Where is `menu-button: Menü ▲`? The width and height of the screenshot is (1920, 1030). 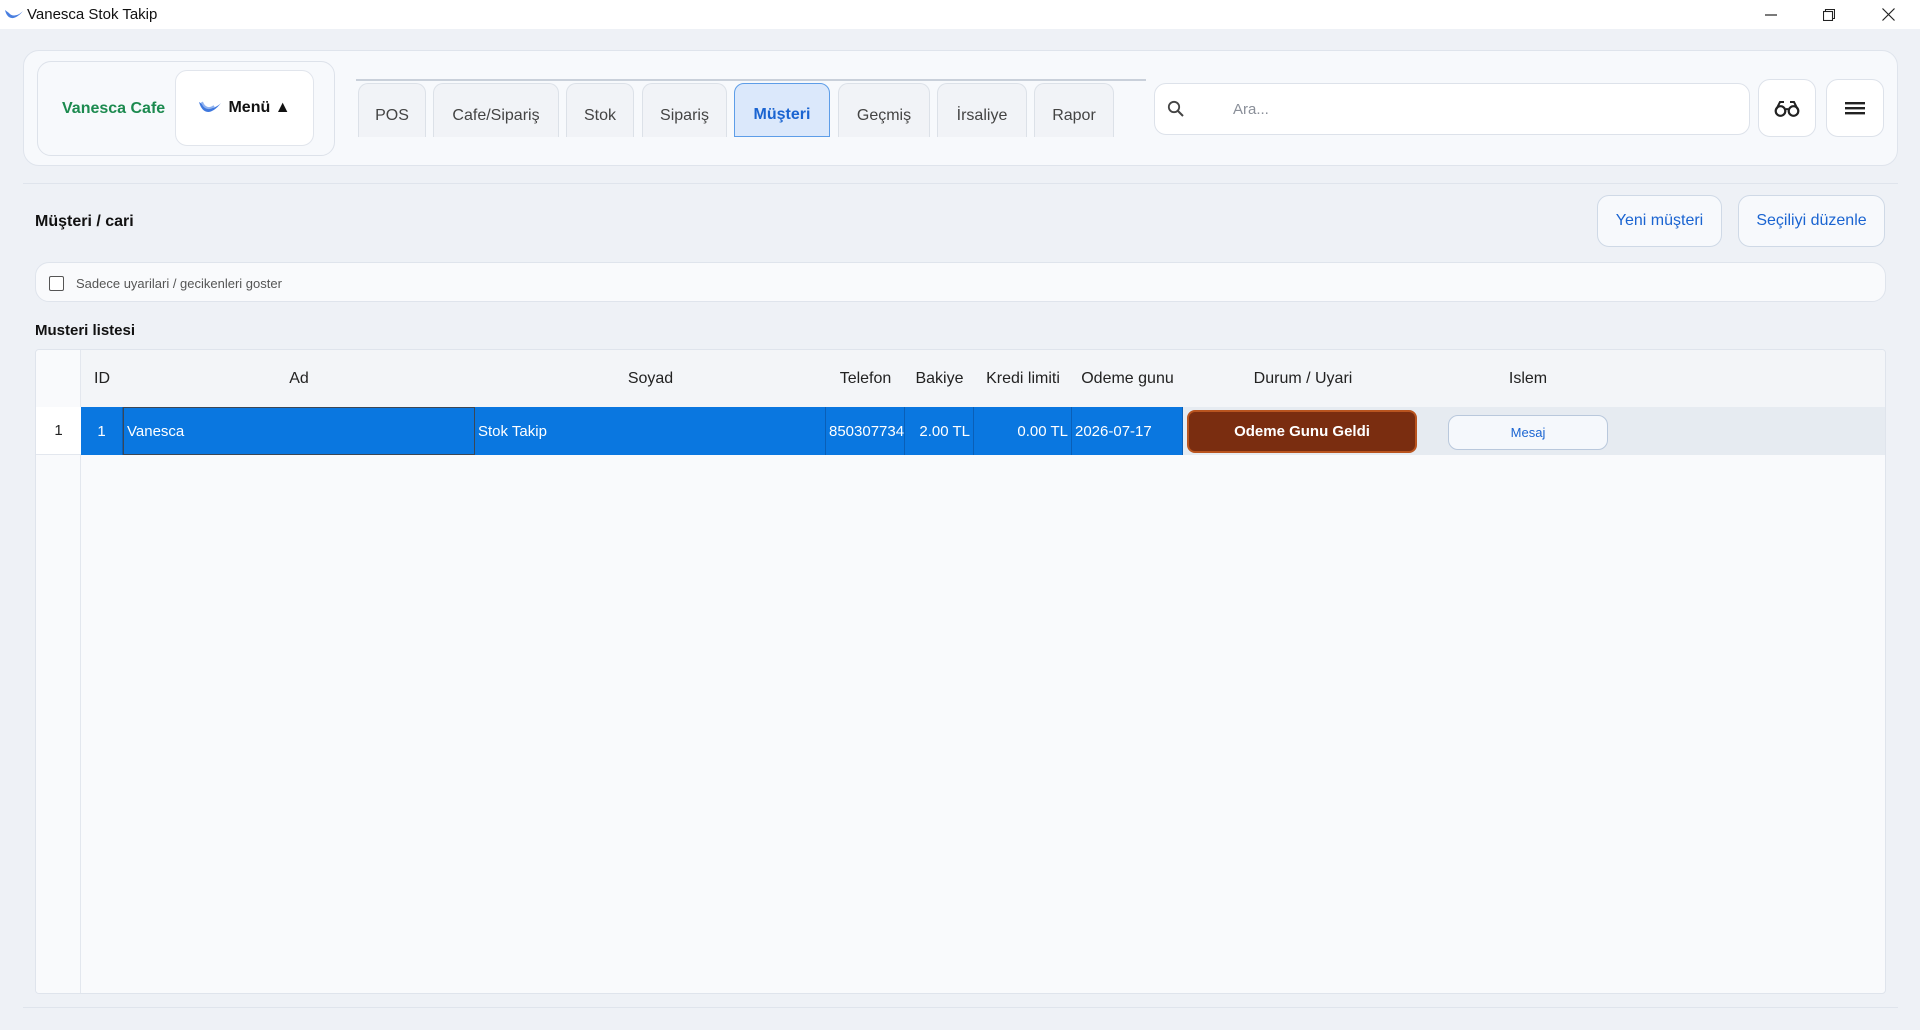 menu-button: Menü ▲ is located at coordinates (244, 108).